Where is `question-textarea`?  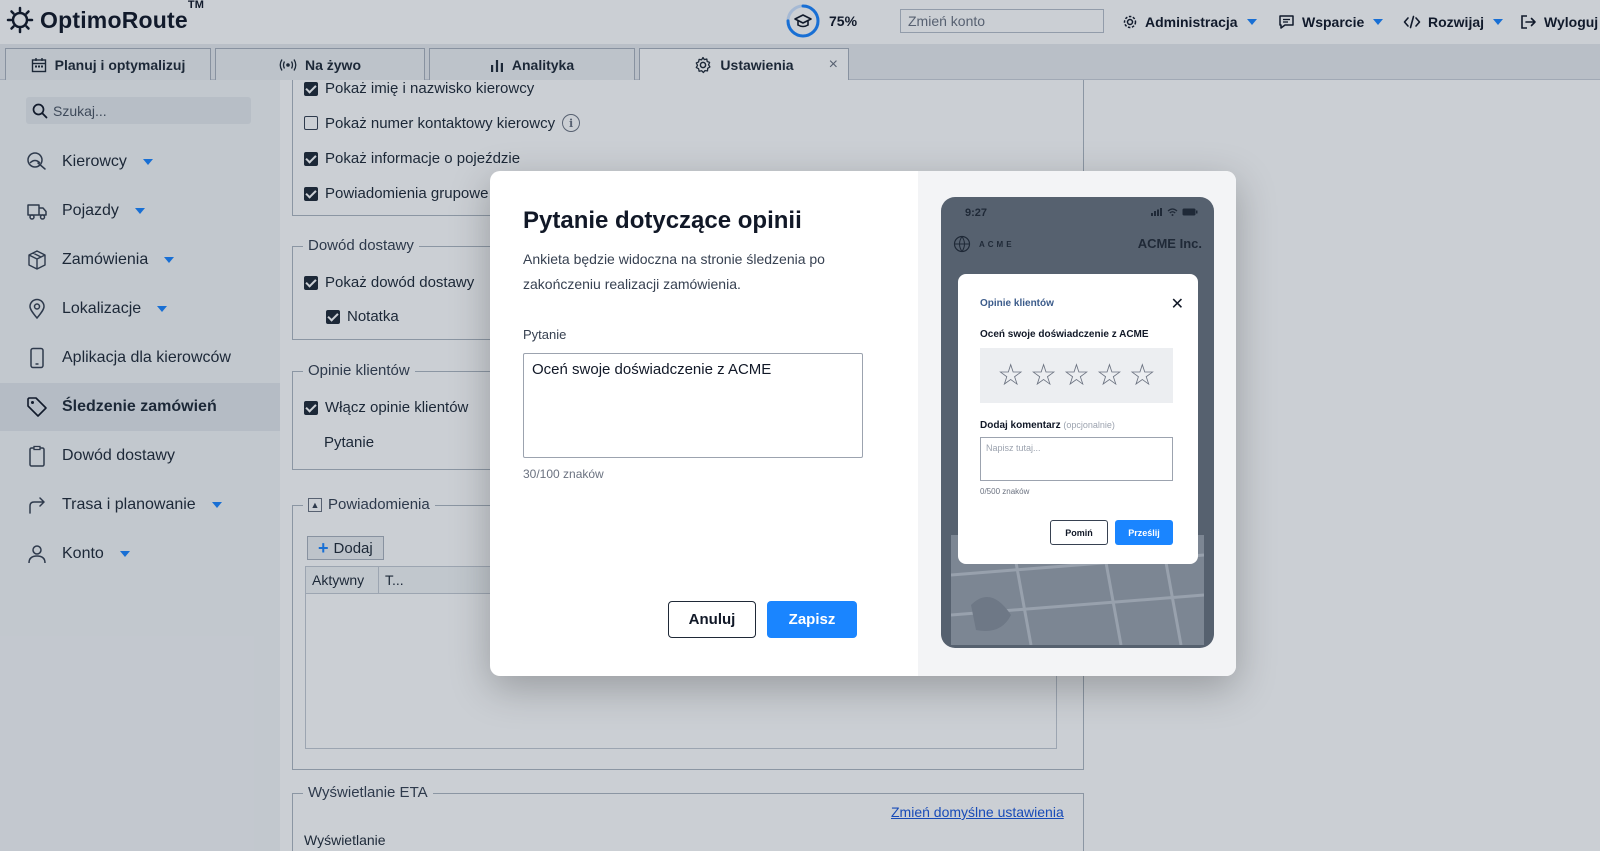 question-textarea is located at coordinates (693, 405).